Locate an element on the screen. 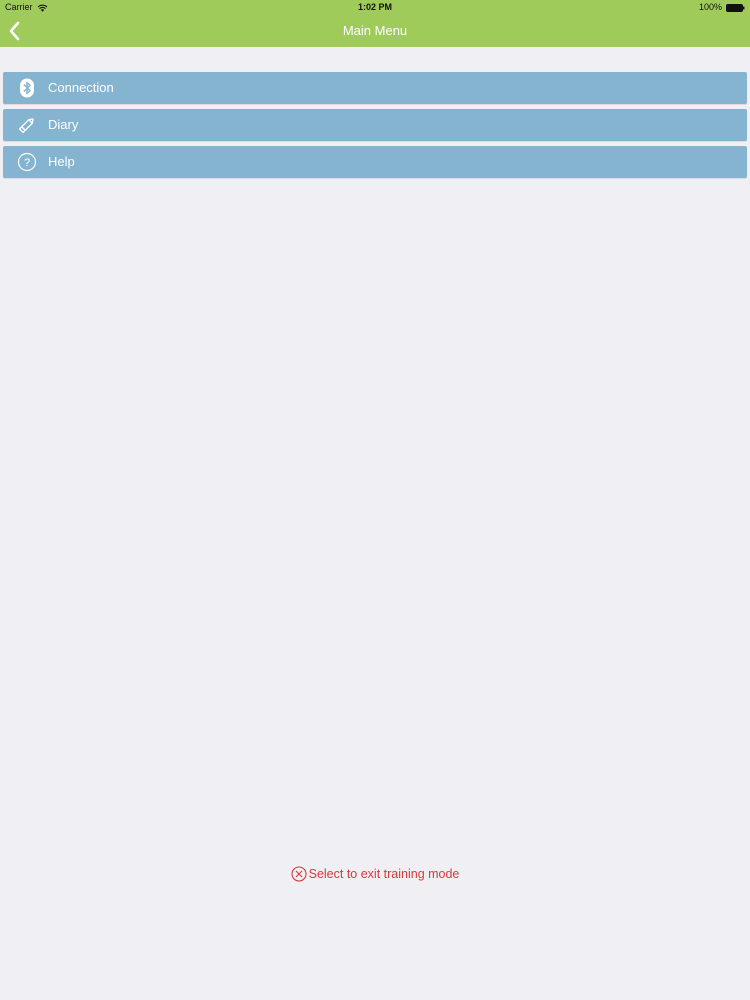 The image size is (750, 1000). nav-bar: Main Menu is located at coordinates (375, 31).